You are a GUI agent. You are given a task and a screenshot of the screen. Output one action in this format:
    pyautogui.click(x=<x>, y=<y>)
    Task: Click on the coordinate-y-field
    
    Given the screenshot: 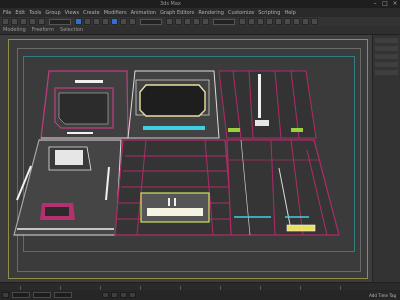 What is the action you would take?
    pyautogui.click(x=42, y=295)
    